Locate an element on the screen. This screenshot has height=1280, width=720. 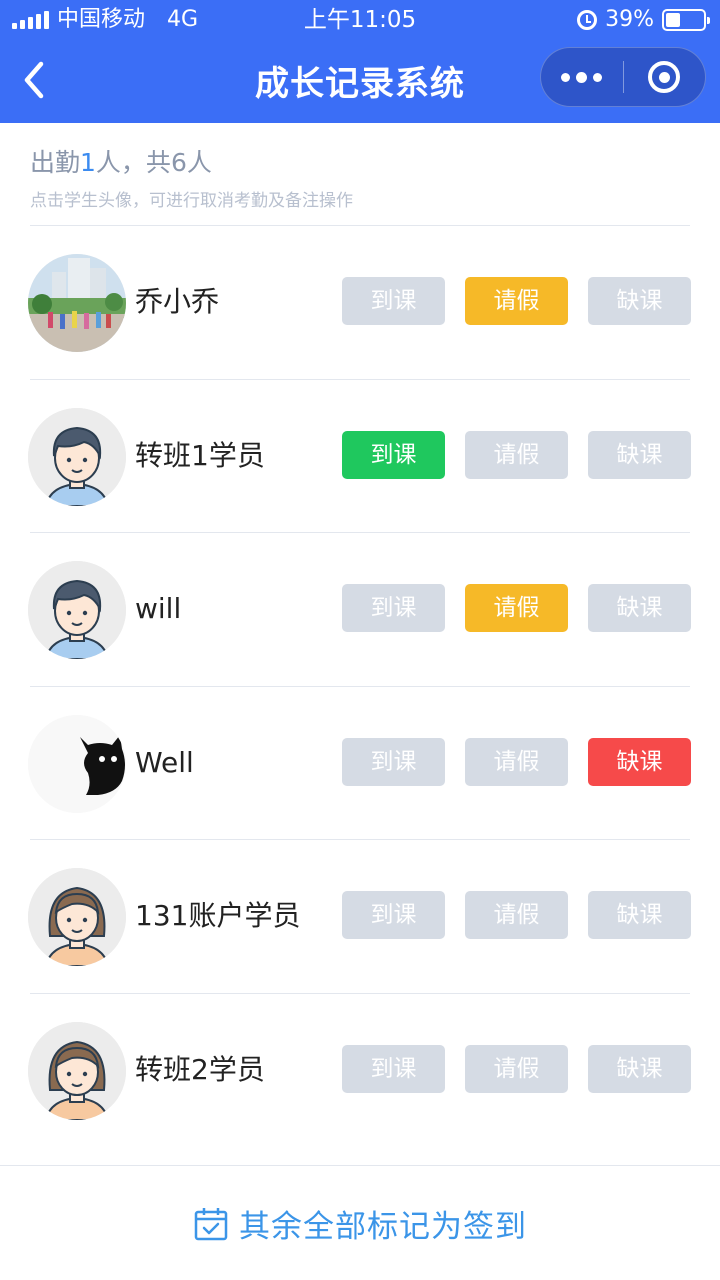
student-name: will is located at coordinates (158, 609).